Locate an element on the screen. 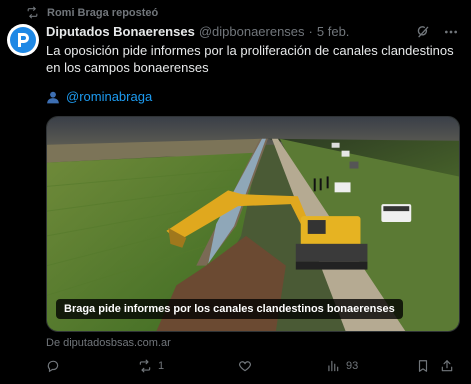  share-button is located at coordinates (450, 366).